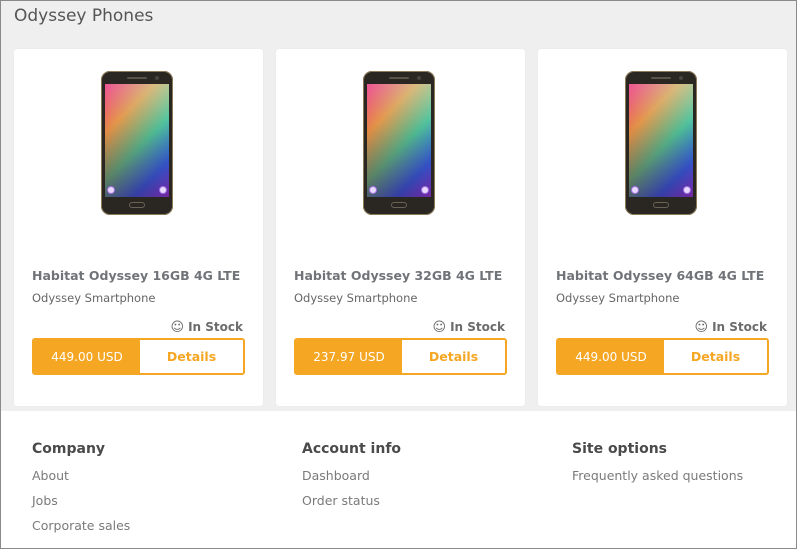  What do you see at coordinates (84, 16) in the screenshot?
I see `page-title: Odyssey Phones` at bounding box center [84, 16].